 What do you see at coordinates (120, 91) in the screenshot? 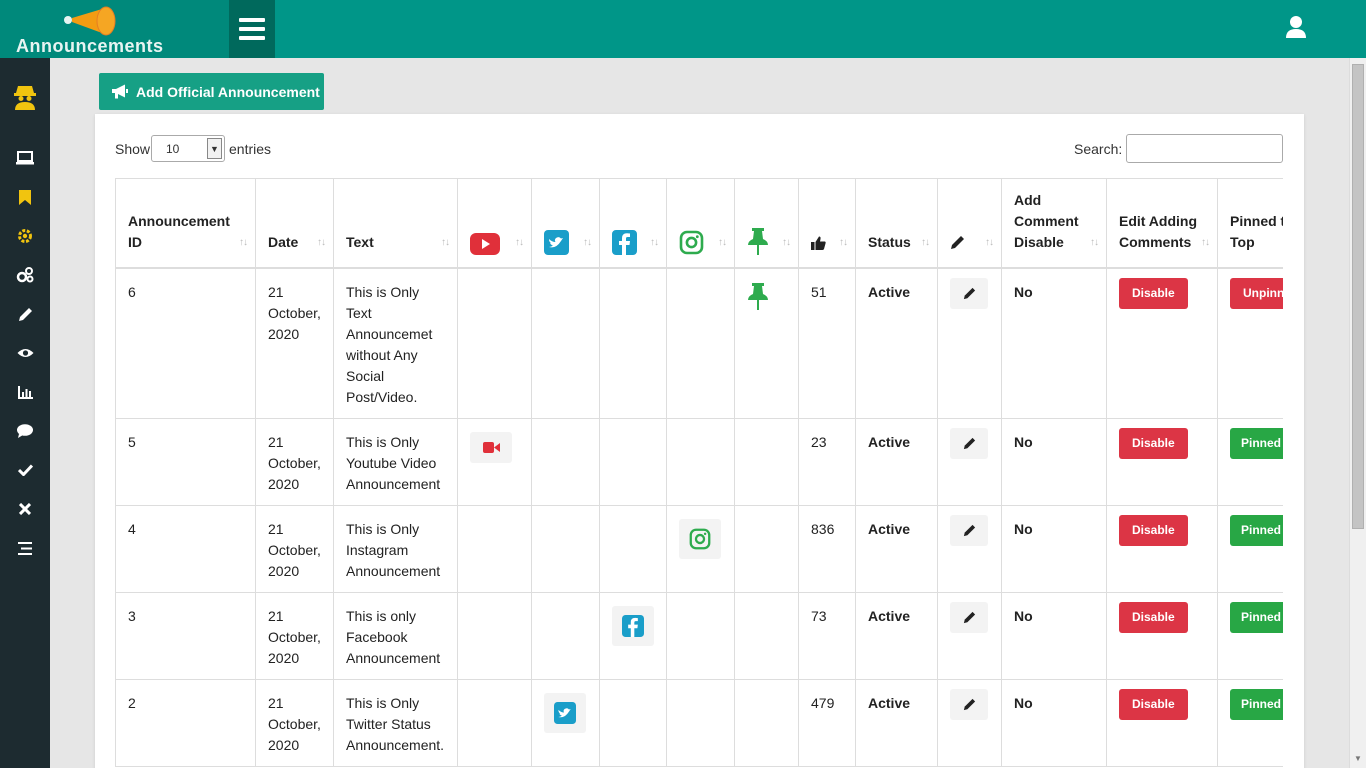
I see `megaphone-icon` at bounding box center [120, 91].